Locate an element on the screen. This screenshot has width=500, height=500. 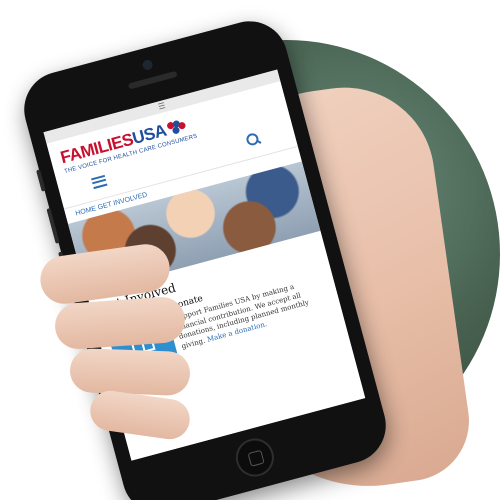
home-button is located at coordinates (255, 457).